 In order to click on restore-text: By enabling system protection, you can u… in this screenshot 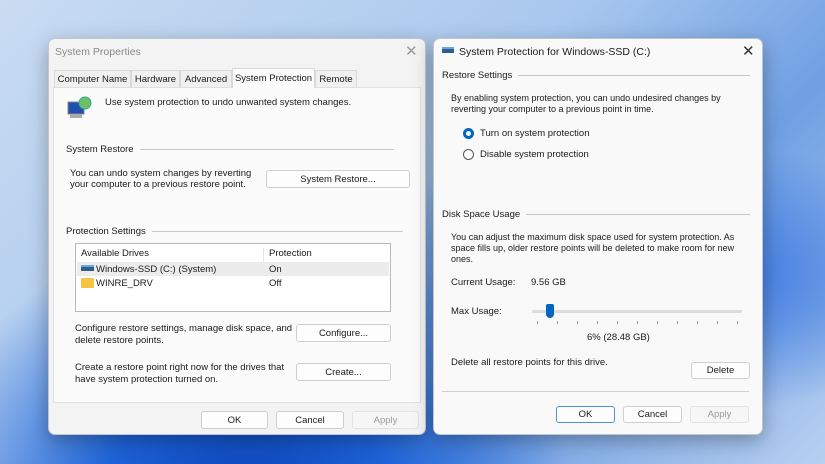, I will do `click(586, 103)`.